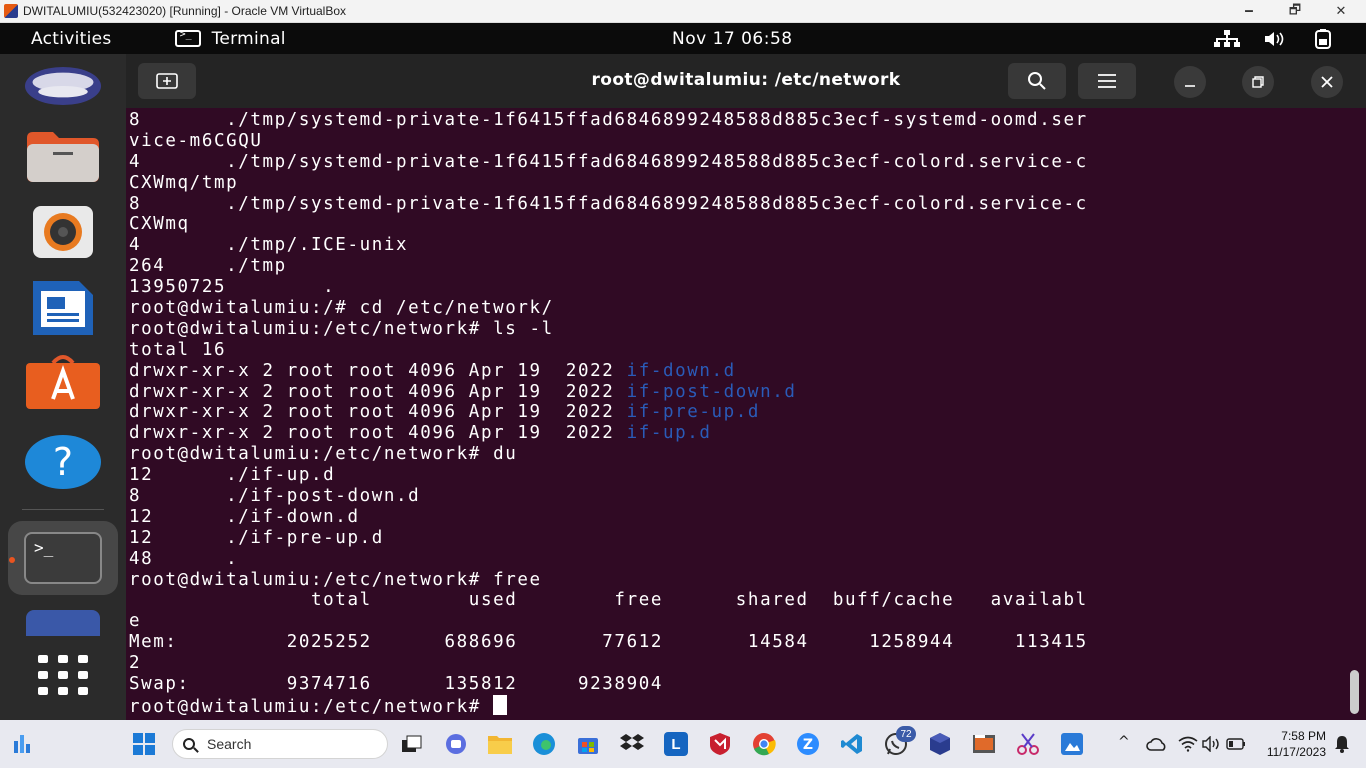 The width and height of the screenshot is (1366, 768). I want to click on notification-bell-icon, so click(1342, 744).